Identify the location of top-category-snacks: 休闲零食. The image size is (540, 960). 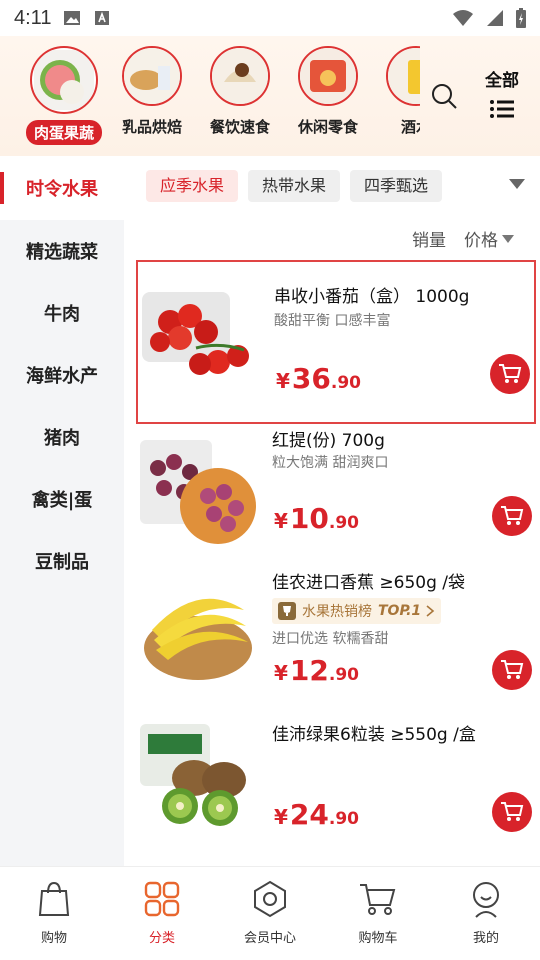
(328, 91).